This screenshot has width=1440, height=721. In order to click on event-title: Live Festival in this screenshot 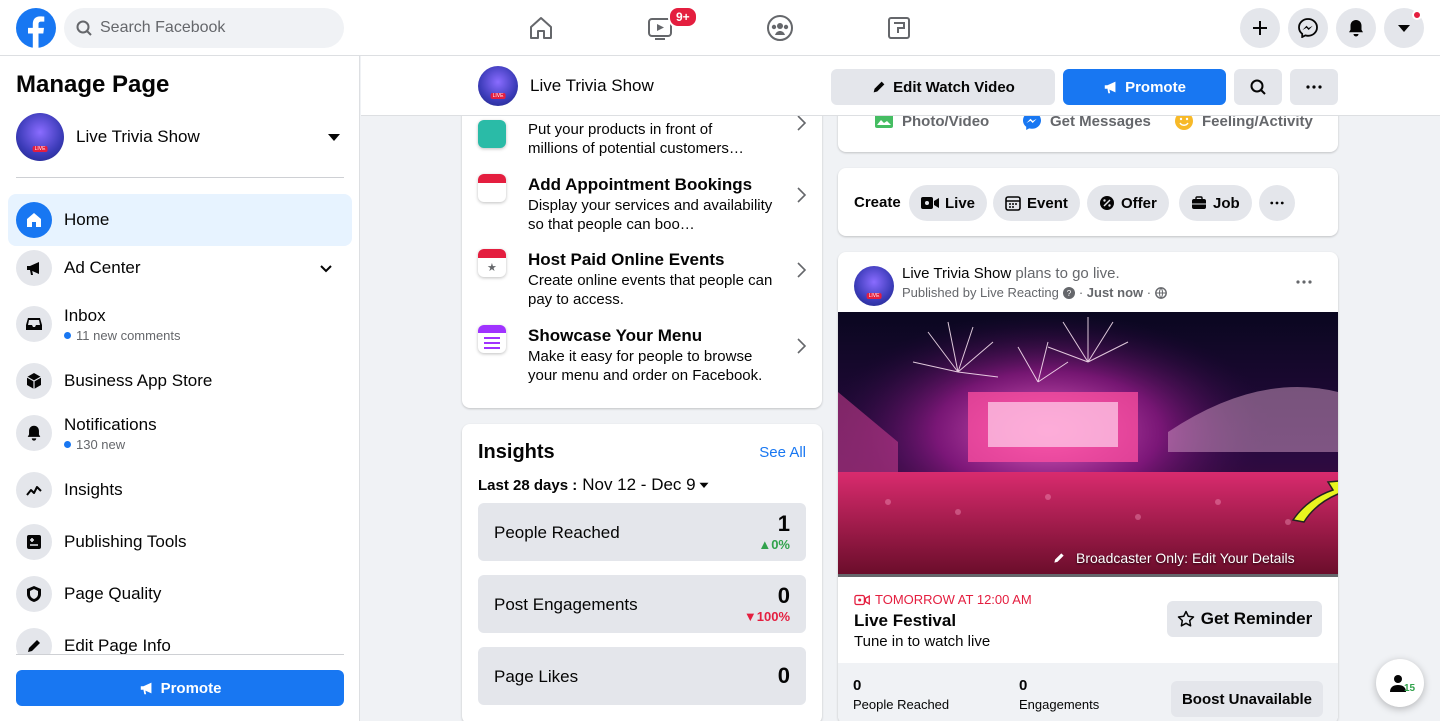, I will do `click(905, 620)`.